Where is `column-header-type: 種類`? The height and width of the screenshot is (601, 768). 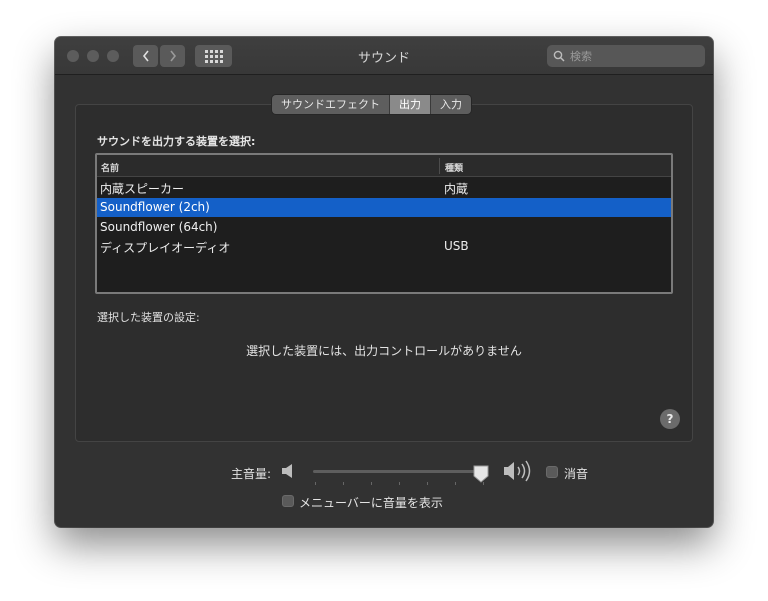
column-header-type: 種類 is located at coordinates (454, 167).